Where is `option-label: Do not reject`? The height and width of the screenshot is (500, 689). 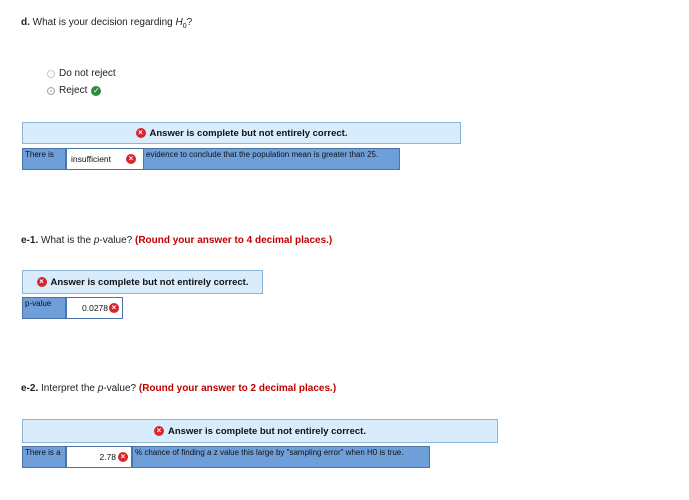 option-label: Do not reject is located at coordinates (87, 73).